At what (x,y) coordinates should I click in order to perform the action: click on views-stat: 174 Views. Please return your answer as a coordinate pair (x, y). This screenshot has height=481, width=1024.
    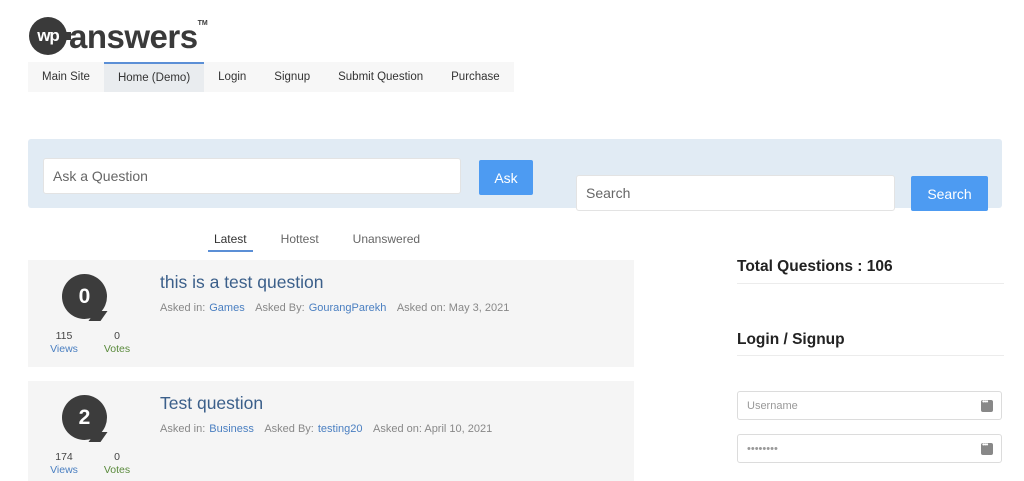
    Looking at the image, I should click on (64, 464).